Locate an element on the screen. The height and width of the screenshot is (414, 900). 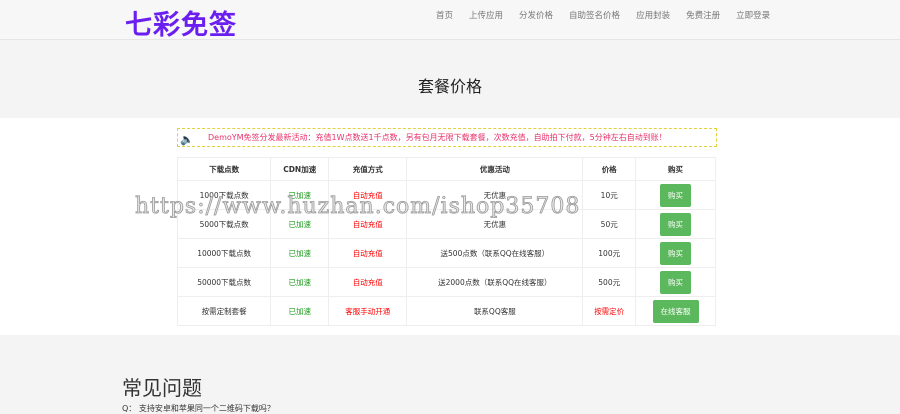
col-header: 购买 is located at coordinates (675, 169).